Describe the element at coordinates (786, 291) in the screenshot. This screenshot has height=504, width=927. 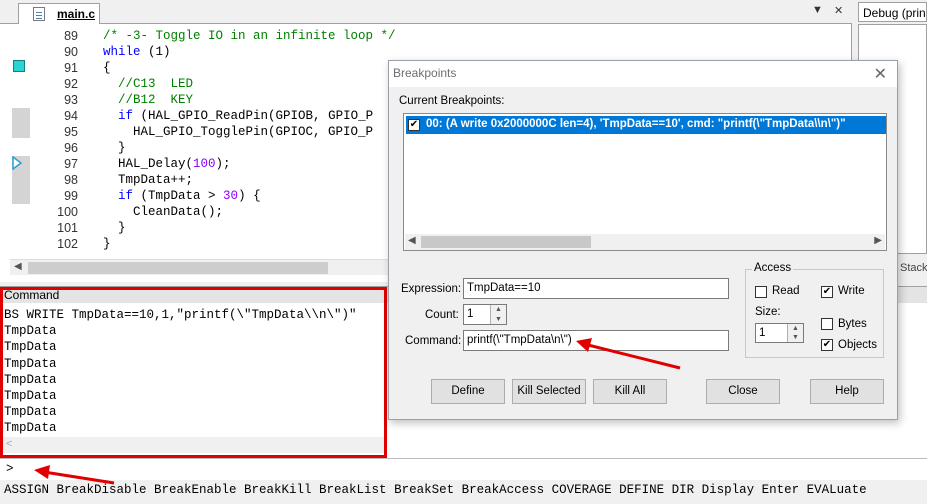
I see `read-label: Read` at that location.